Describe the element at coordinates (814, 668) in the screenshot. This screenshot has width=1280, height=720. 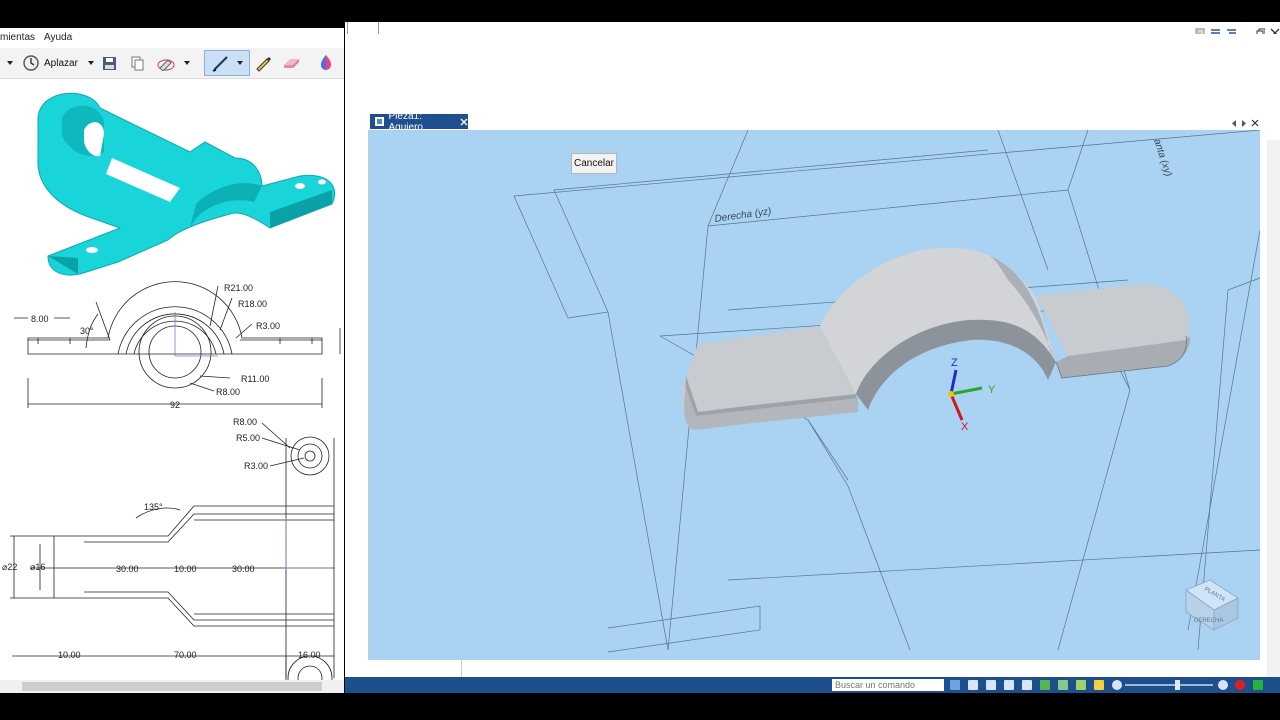
I see `viewport-status-area` at that location.